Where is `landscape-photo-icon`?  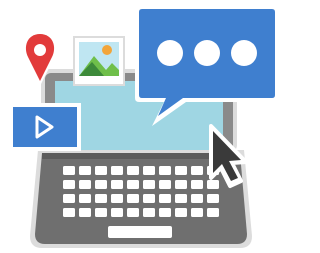 landscape-photo-icon is located at coordinates (99, 61).